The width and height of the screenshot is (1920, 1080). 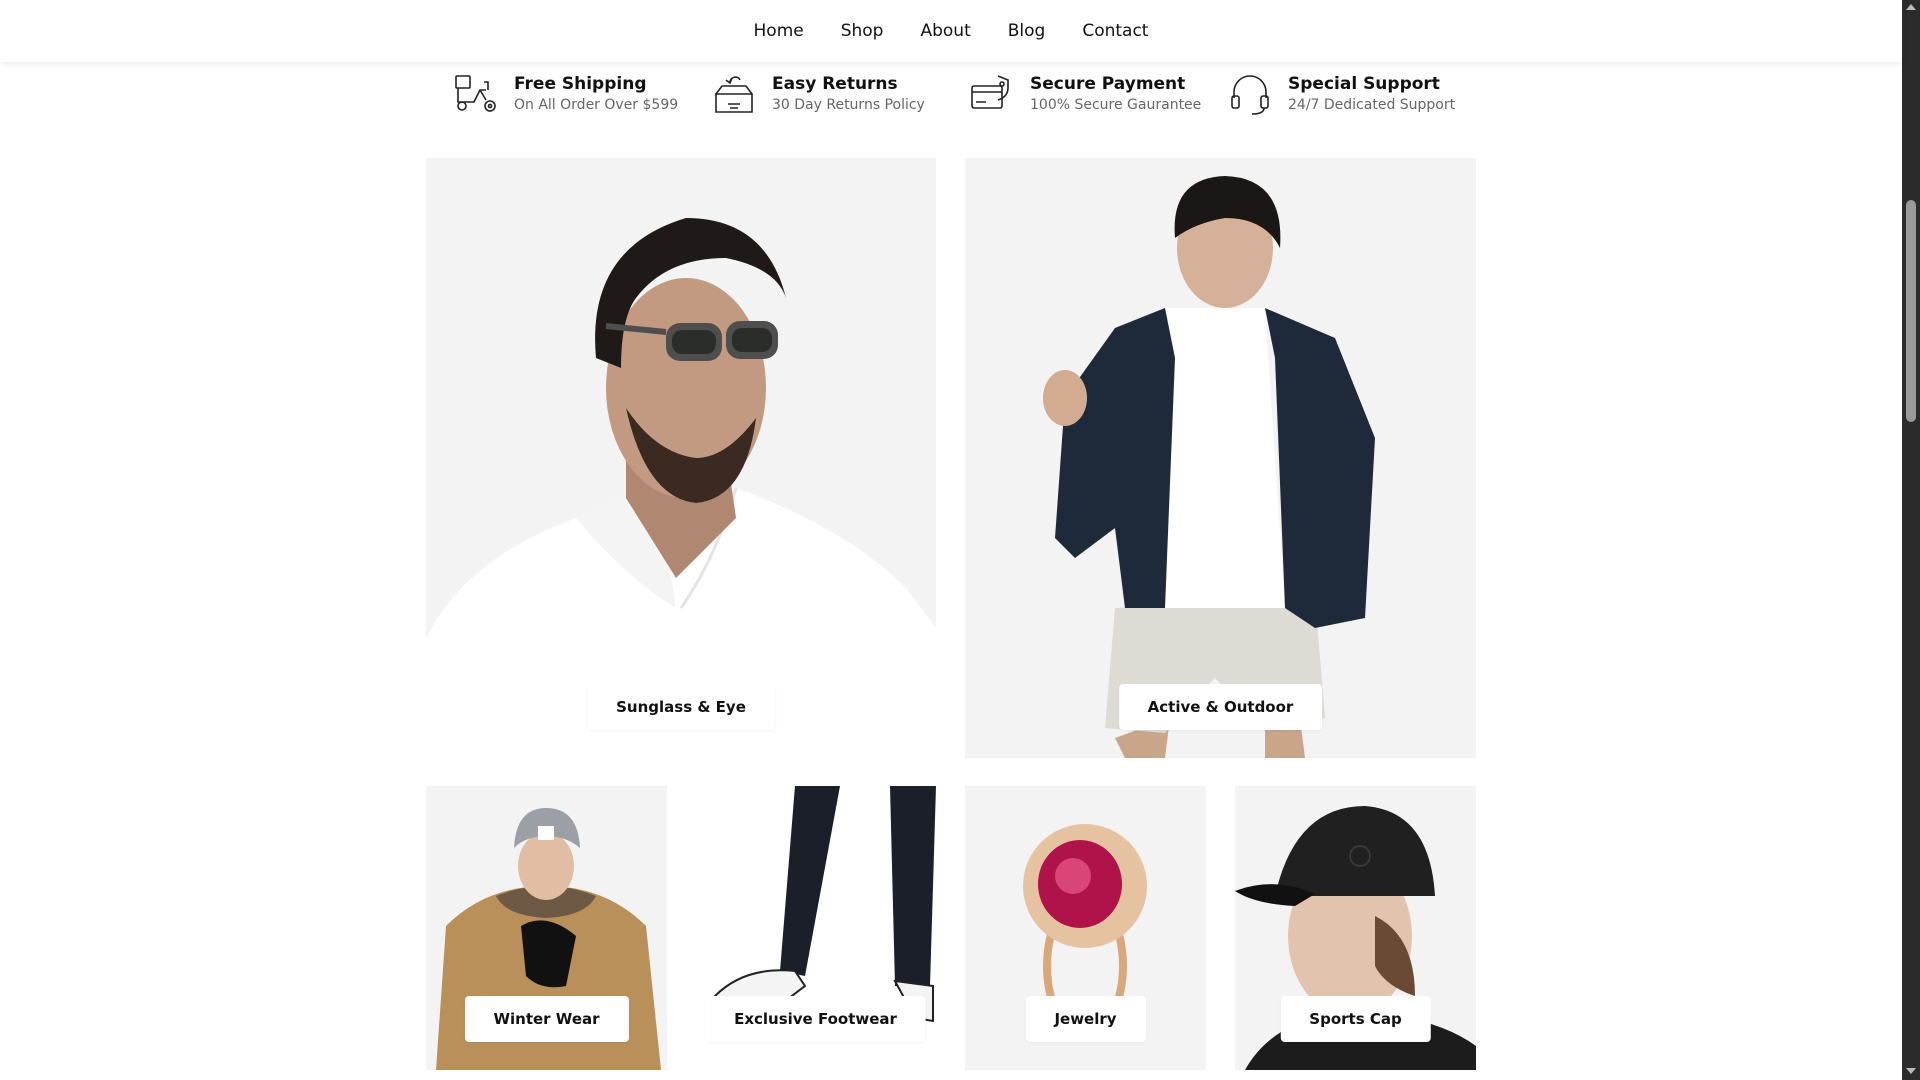 What do you see at coordinates (1085, 1019) in the screenshot?
I see `category-label: Jewelry` at bounding box center [1085, 1019].